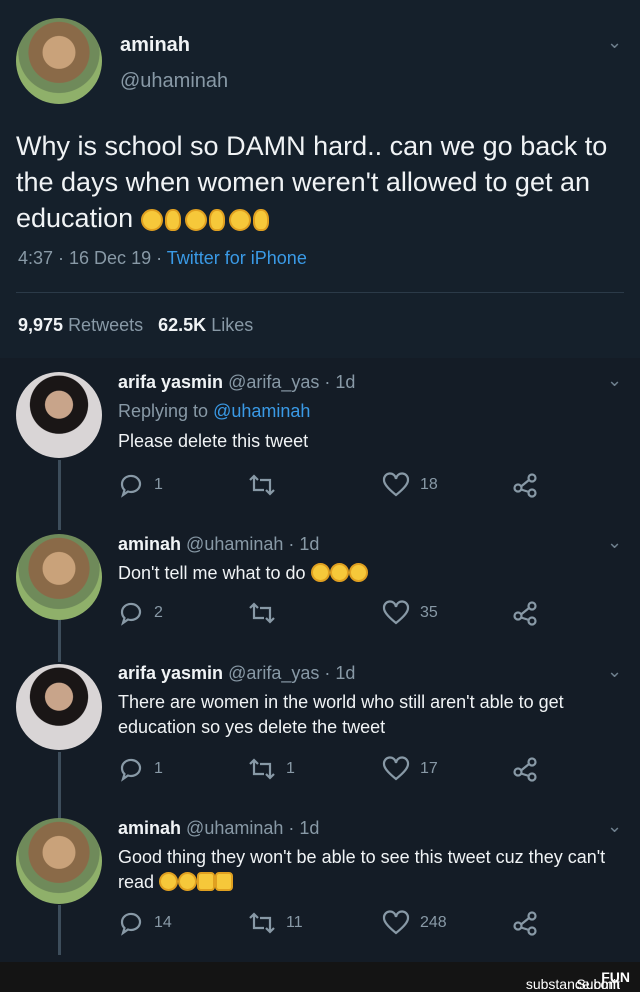 The width and height of the screenshot is (640, 992). What do you see at coordinates (320, 292) in the screenshot?
I see `divider` at bounding box center [320, 292].